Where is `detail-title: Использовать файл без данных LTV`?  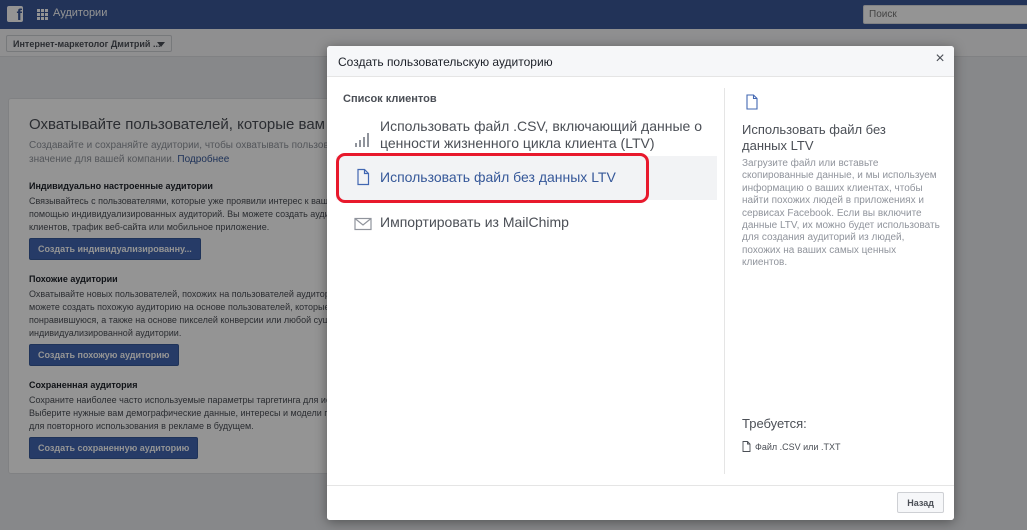
detail-title: Использовать файл без данных LTV is located at coordinates (814, 137).